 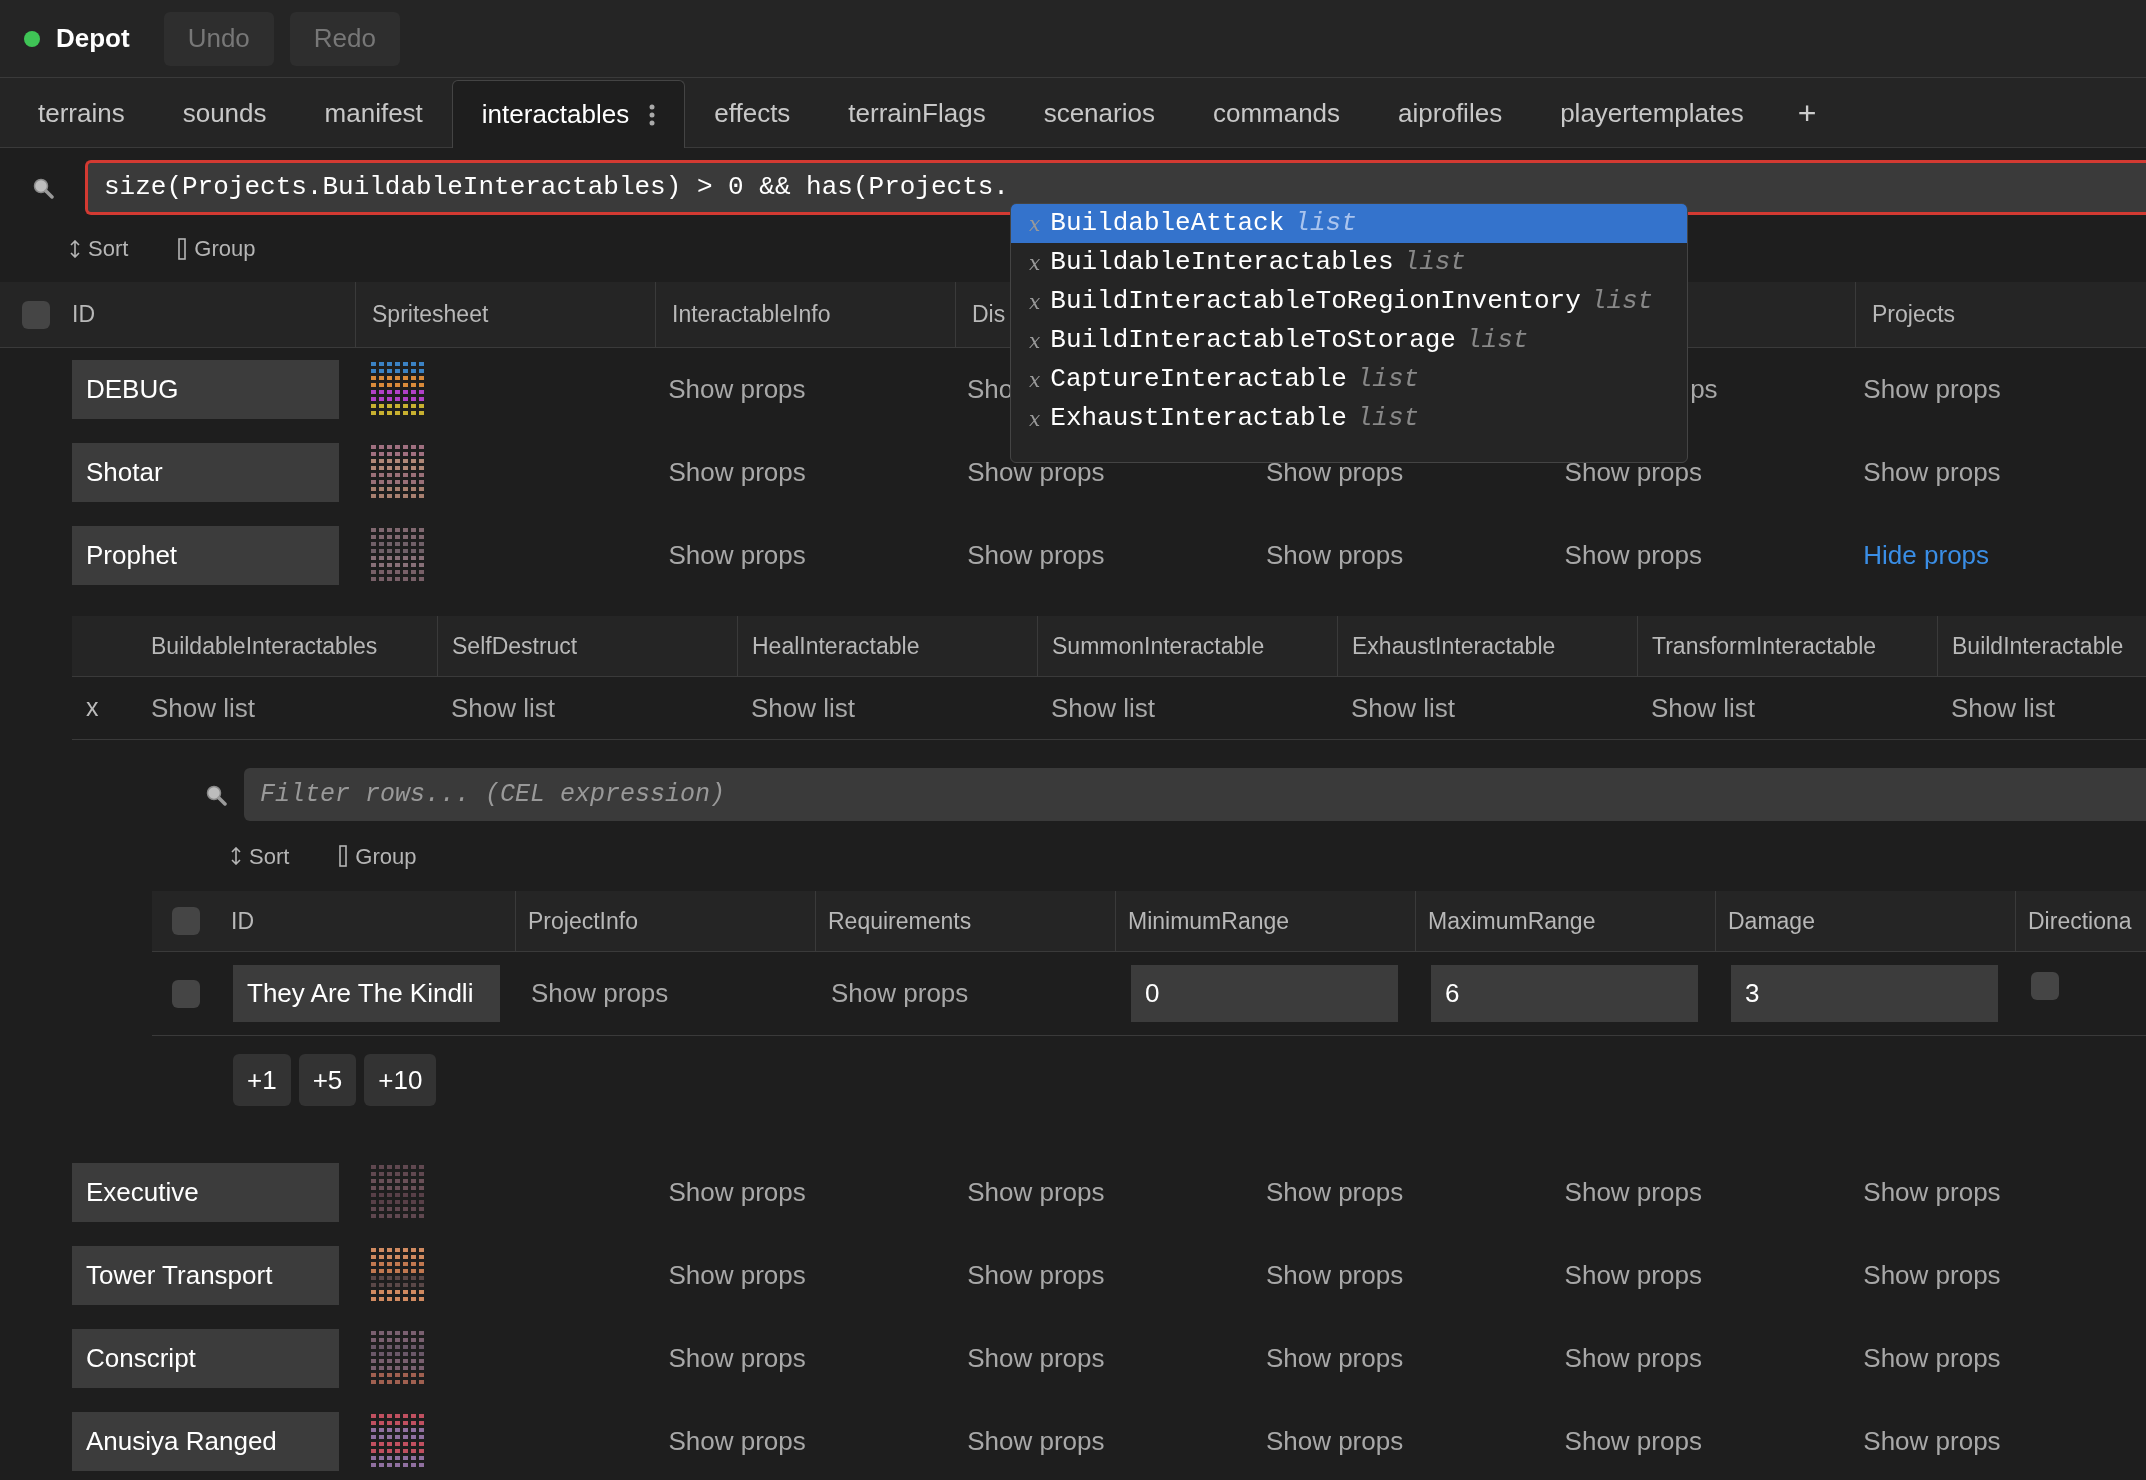 I want to click on number-field: 6, so click(x=1564, y=993).